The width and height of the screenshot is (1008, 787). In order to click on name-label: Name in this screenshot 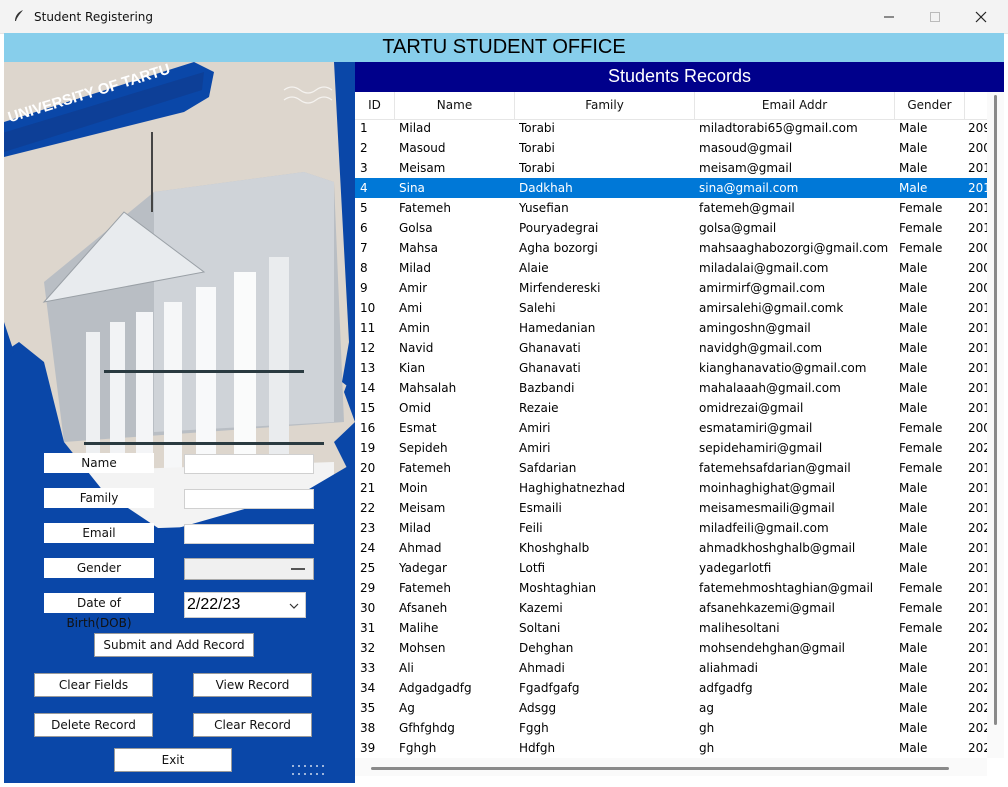, I will do `click(99, 463)`.